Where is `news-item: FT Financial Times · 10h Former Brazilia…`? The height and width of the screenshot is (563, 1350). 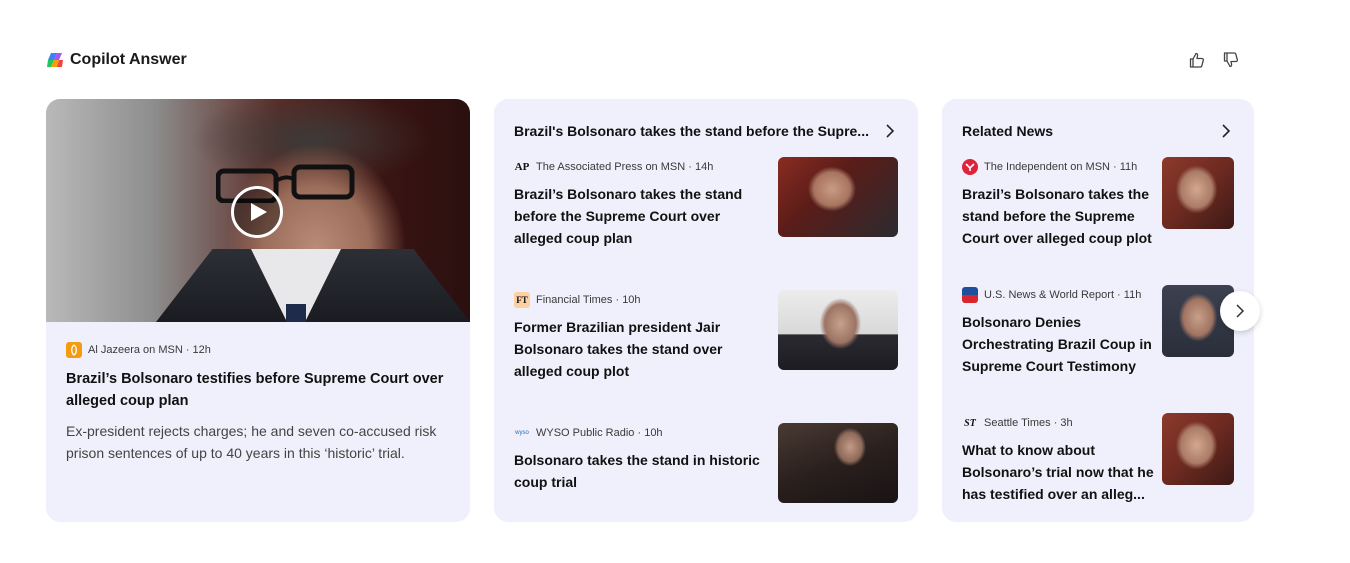
news-item: FT Financial Times · 10h Former Brazilia… is located at coordinates (706, 334).